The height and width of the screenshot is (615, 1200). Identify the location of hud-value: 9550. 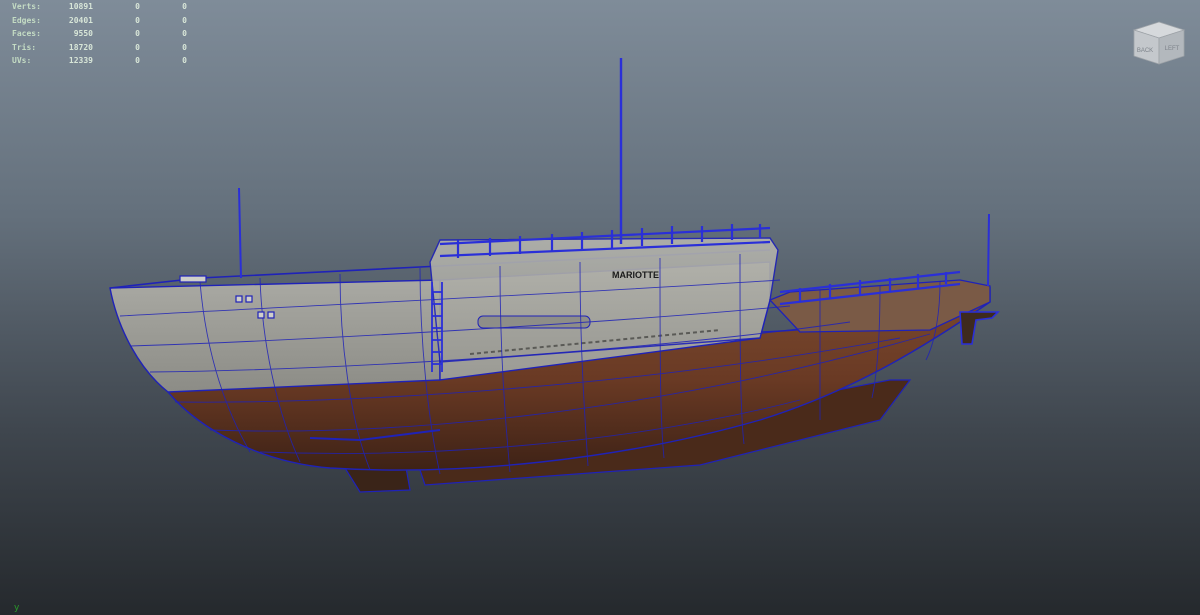
(83, 33).